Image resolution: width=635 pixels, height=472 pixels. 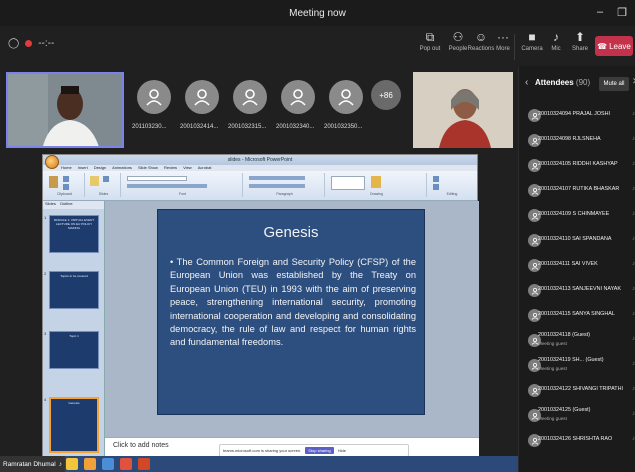 I want to click on ribbon-tab-view: View, so click(x=187, y=167).